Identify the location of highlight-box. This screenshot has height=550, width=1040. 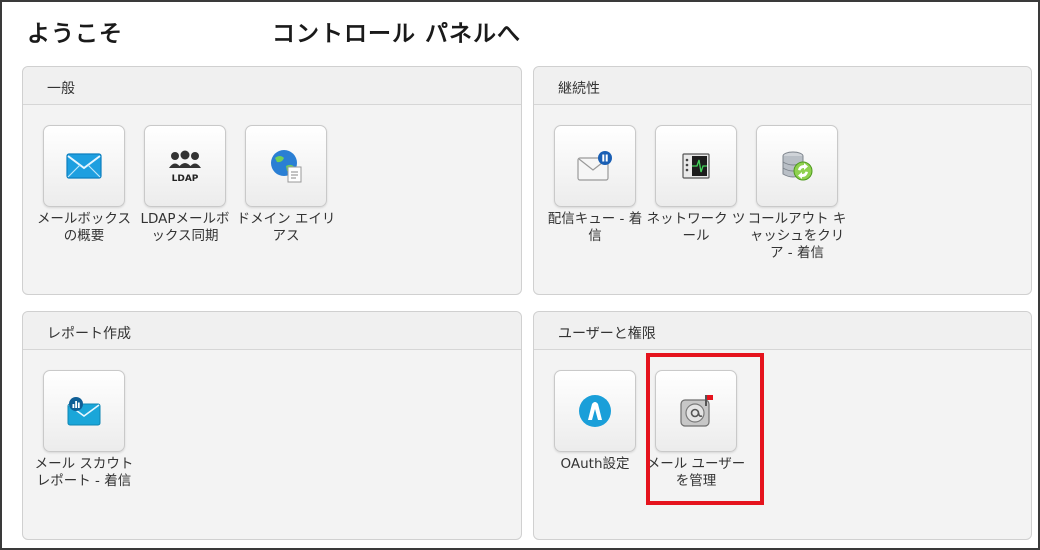
(705, 429).